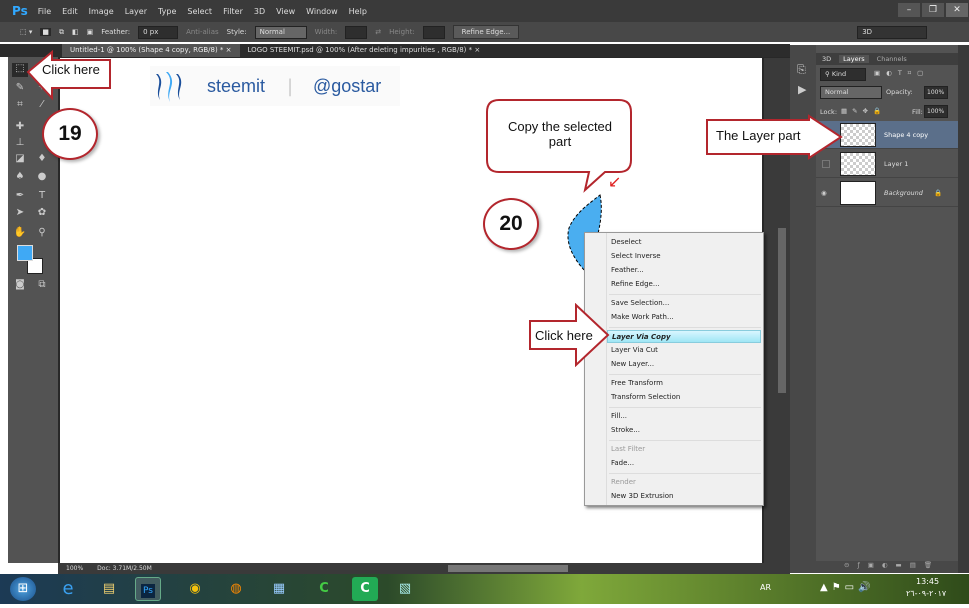 Image resolution: width=969 pixels, height=608 pixels. What do you see at coordinates (843, 74) in the screenshot?
I see `kind-filter: ⚲ Kind` at bounding box center [843, 74].